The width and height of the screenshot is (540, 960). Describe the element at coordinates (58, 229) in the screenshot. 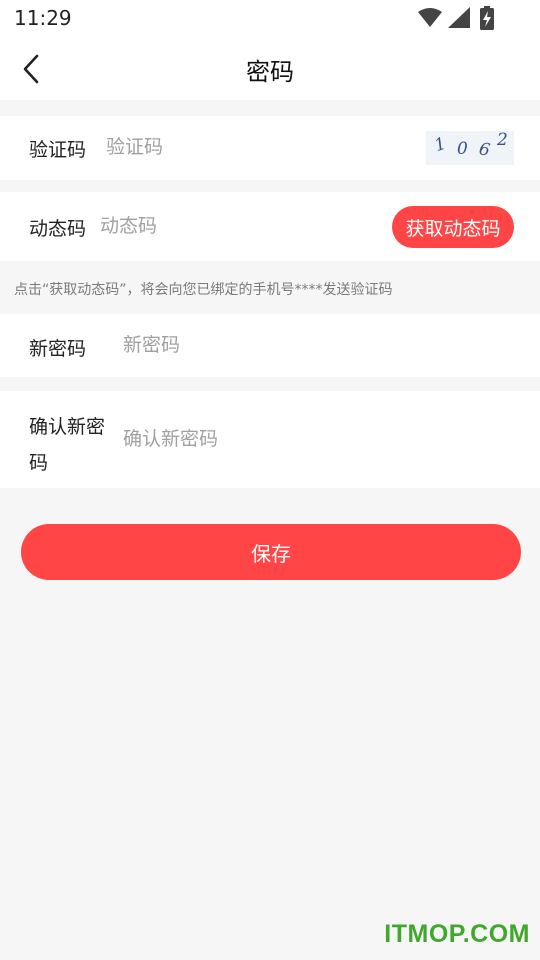

I see `dynamic-code-label: 动态码` at that location.